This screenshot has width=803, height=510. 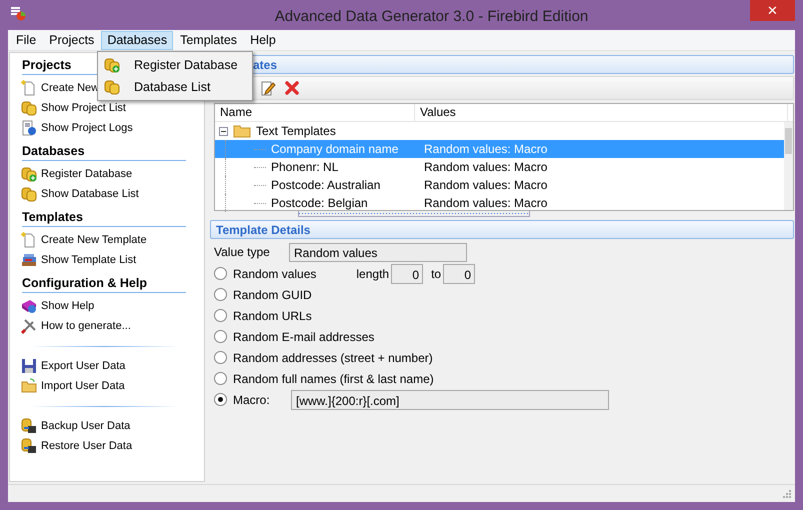 I want to click on column-header: Values, so click(x=601, y=112).